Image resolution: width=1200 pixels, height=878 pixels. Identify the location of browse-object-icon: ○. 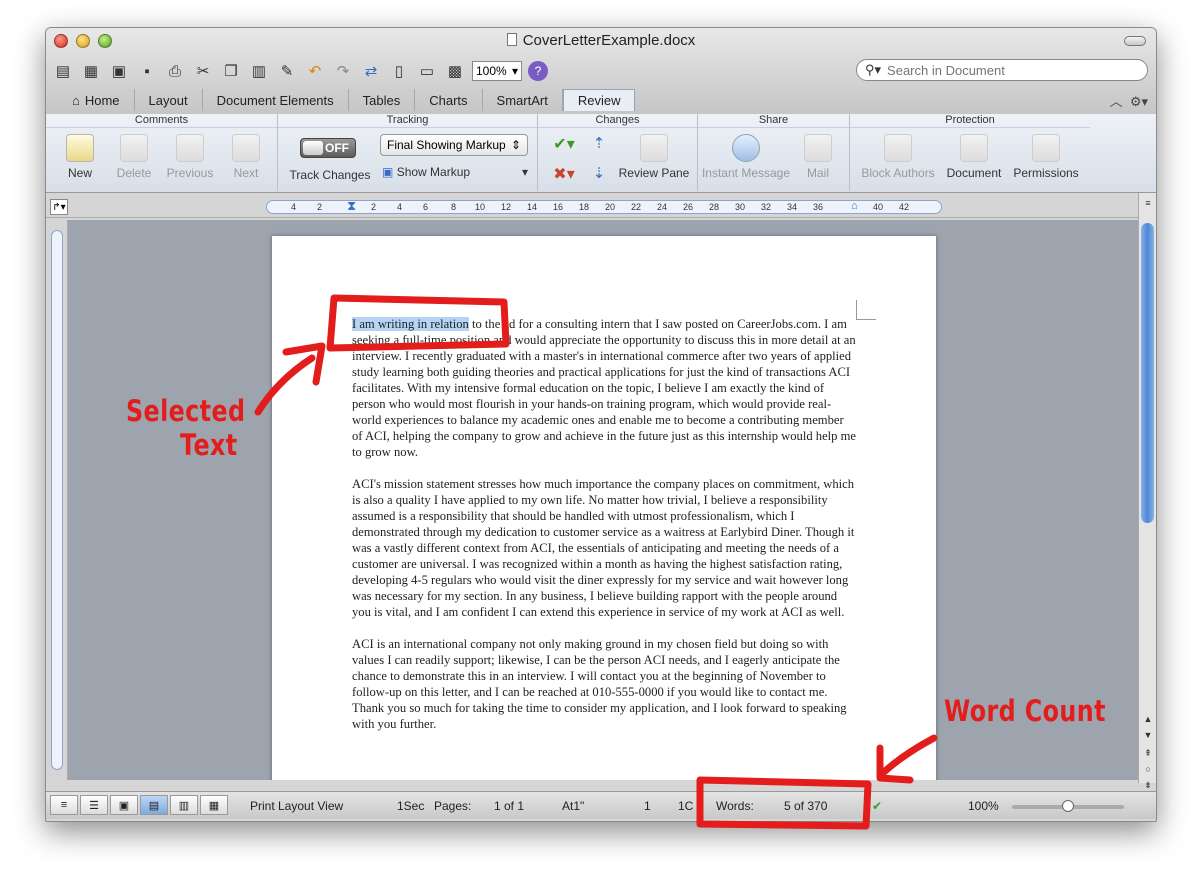
(1148, 769).